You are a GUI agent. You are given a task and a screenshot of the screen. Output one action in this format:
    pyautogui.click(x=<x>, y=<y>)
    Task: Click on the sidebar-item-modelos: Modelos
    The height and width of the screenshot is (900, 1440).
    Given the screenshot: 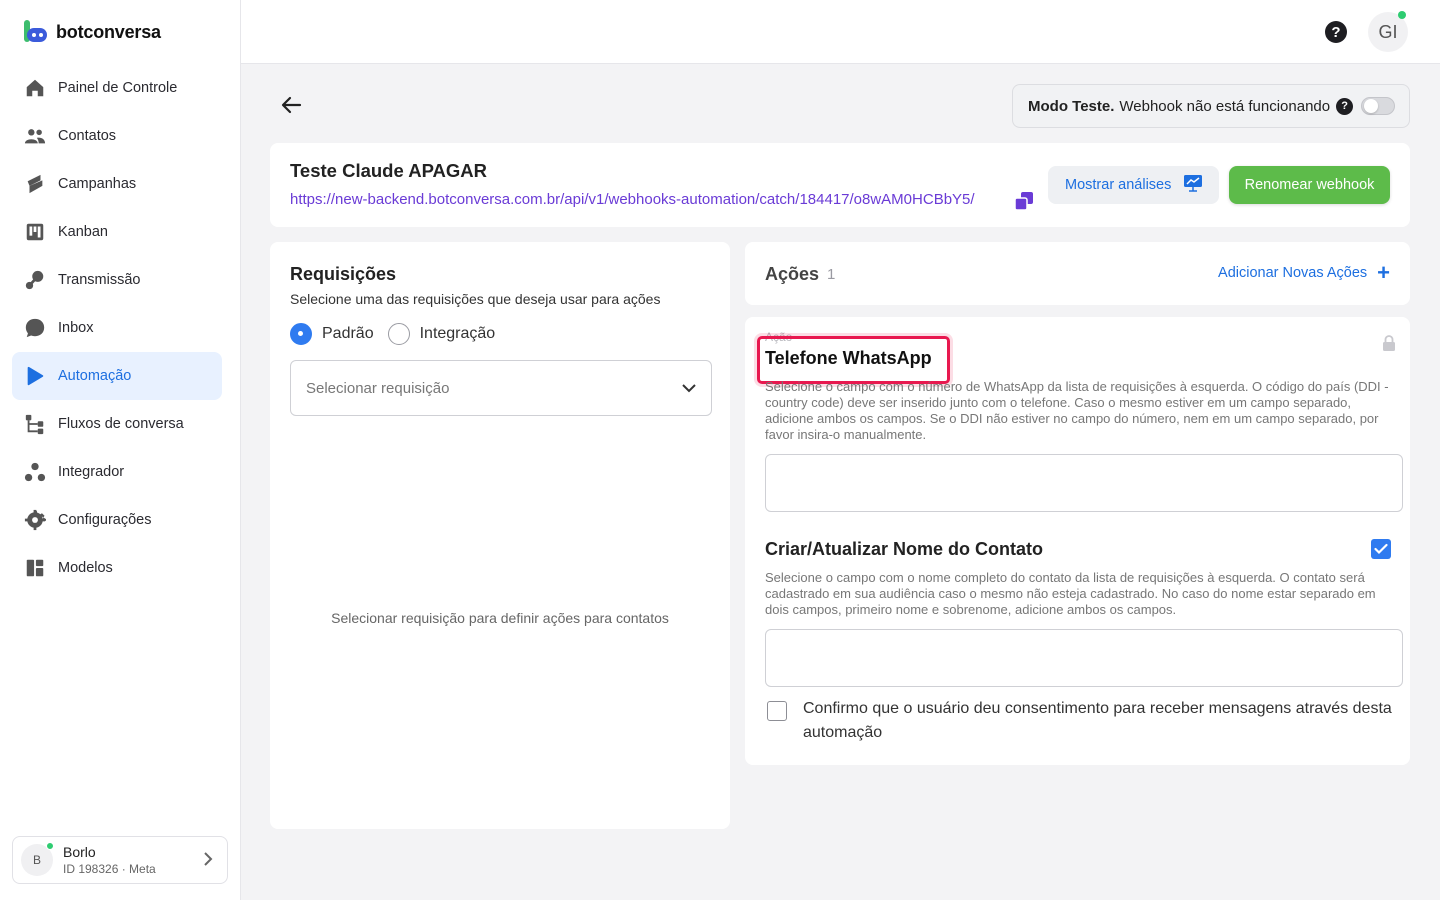 What is the action you would take?
    pyautogui.click(x=117, y=568)
    